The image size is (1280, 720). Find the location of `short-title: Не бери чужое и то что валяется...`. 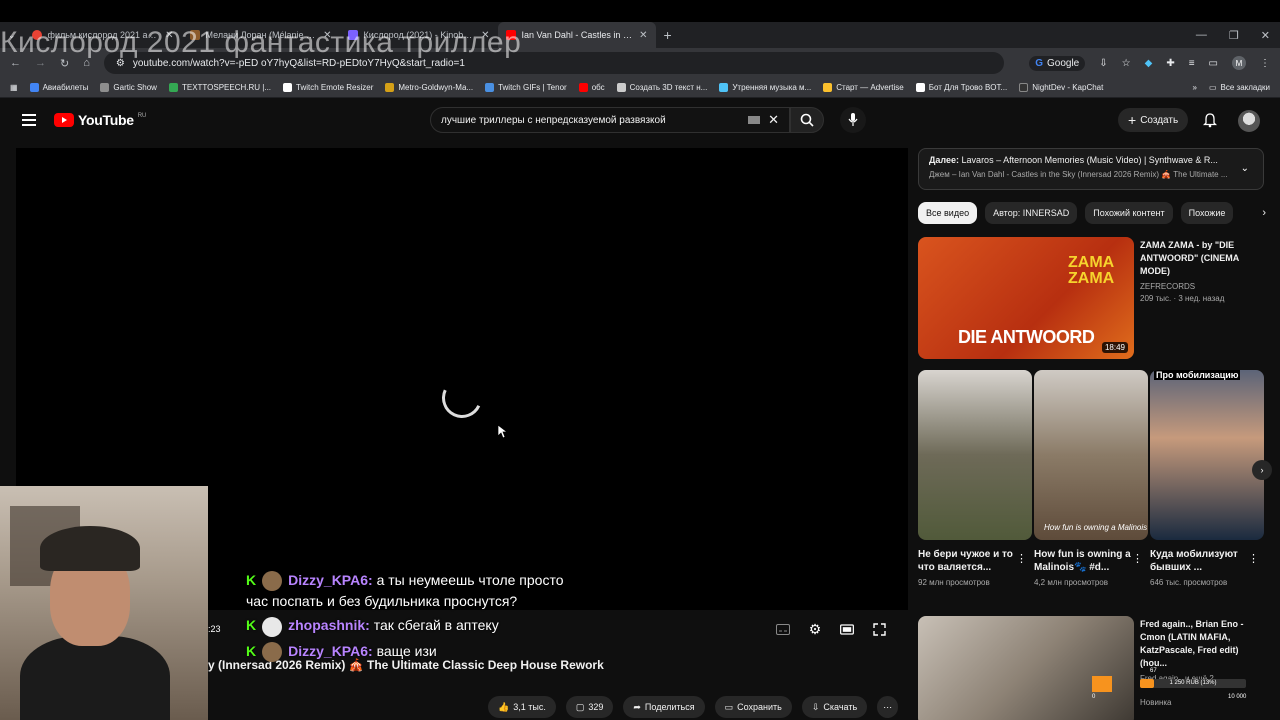

short-title: Не бери чужое и то что валяется... is located at coordinates (973, 561).